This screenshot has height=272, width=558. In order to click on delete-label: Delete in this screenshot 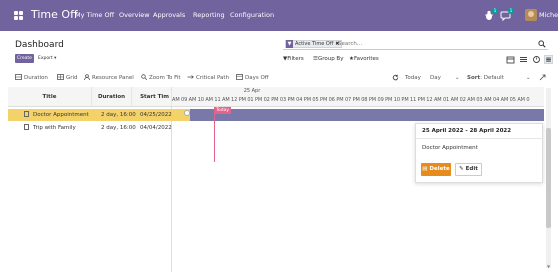, I will do `click(439, 169)`.